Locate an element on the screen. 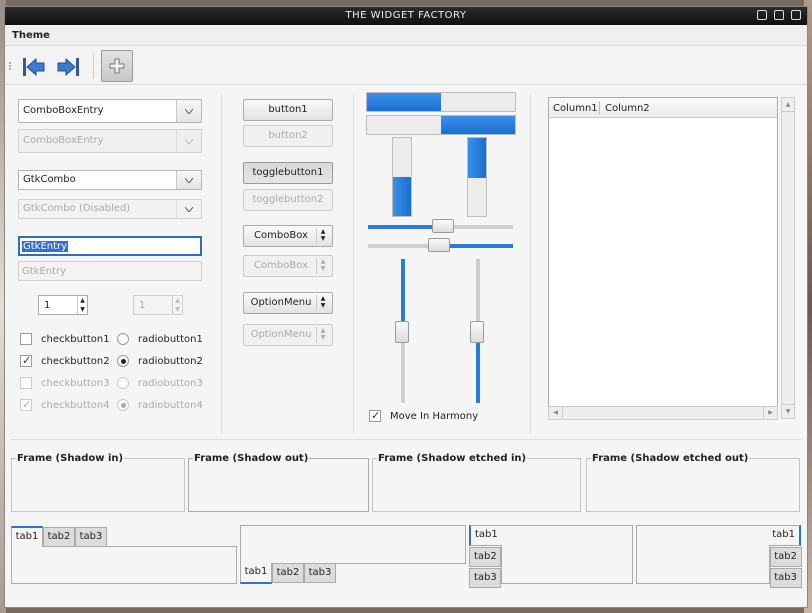 The width and height of the screenshot is (812, 613). radiobutton2: radiobutton2 is located at coordinates (160, 361).